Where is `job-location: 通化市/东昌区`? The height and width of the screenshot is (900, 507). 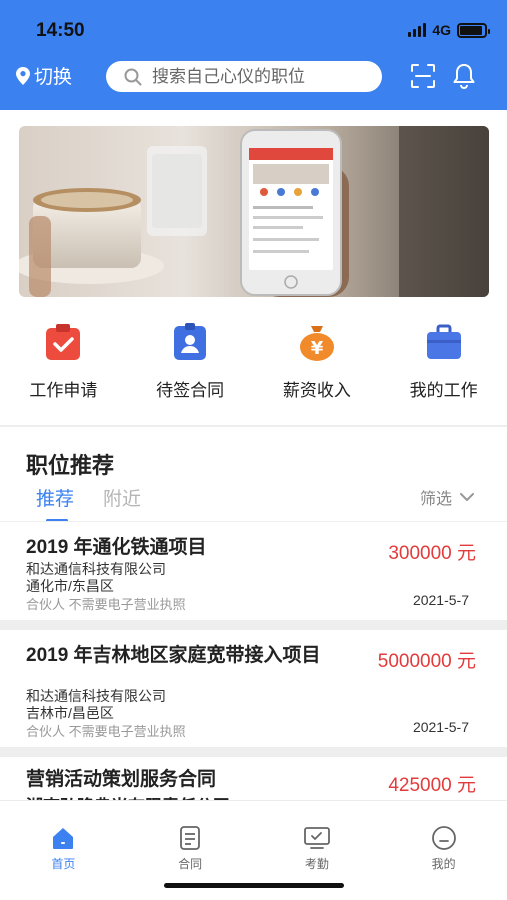 job-location: 通化市/东昌区 is located at coordinates (70, 586).